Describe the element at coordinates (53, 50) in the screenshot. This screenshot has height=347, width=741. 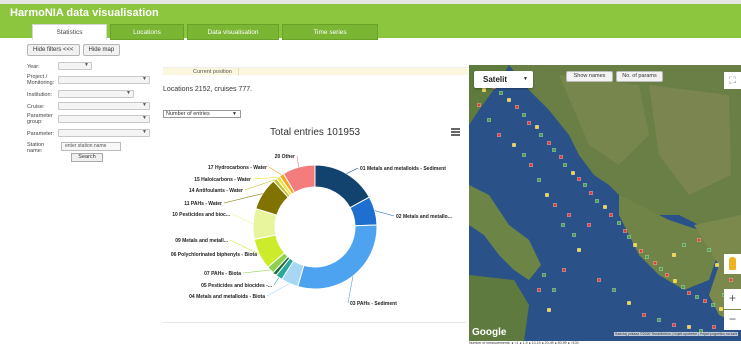
I see `hide-filters-button: Hide filters <<<` at that location.